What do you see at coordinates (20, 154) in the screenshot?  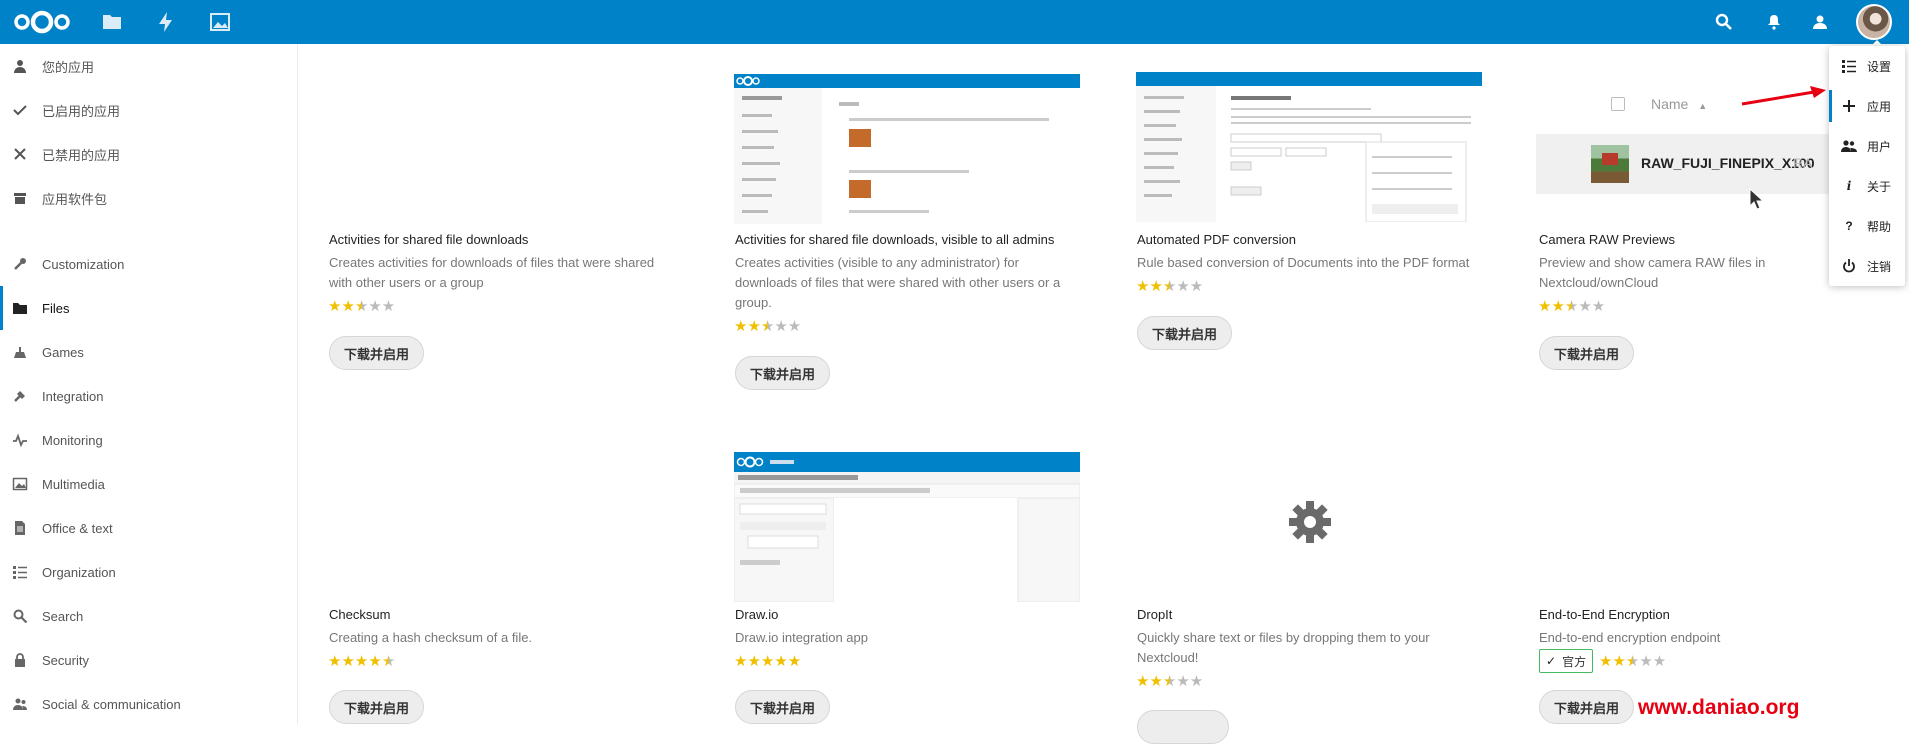 I see `close-icon` at bounding box center [20, 154].